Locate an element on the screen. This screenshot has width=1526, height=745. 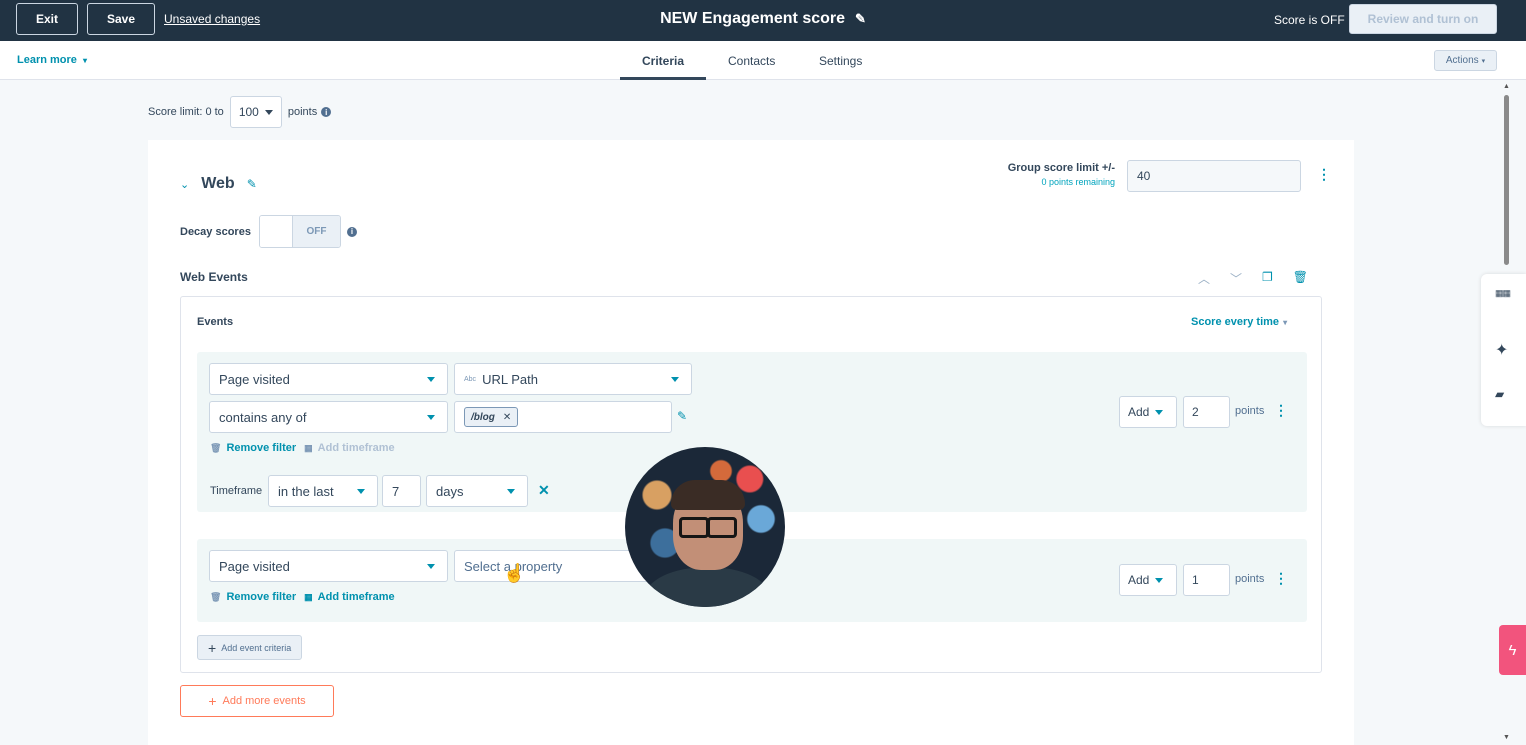
learn-more-label: Learn more is located at coordinates (47, 60).